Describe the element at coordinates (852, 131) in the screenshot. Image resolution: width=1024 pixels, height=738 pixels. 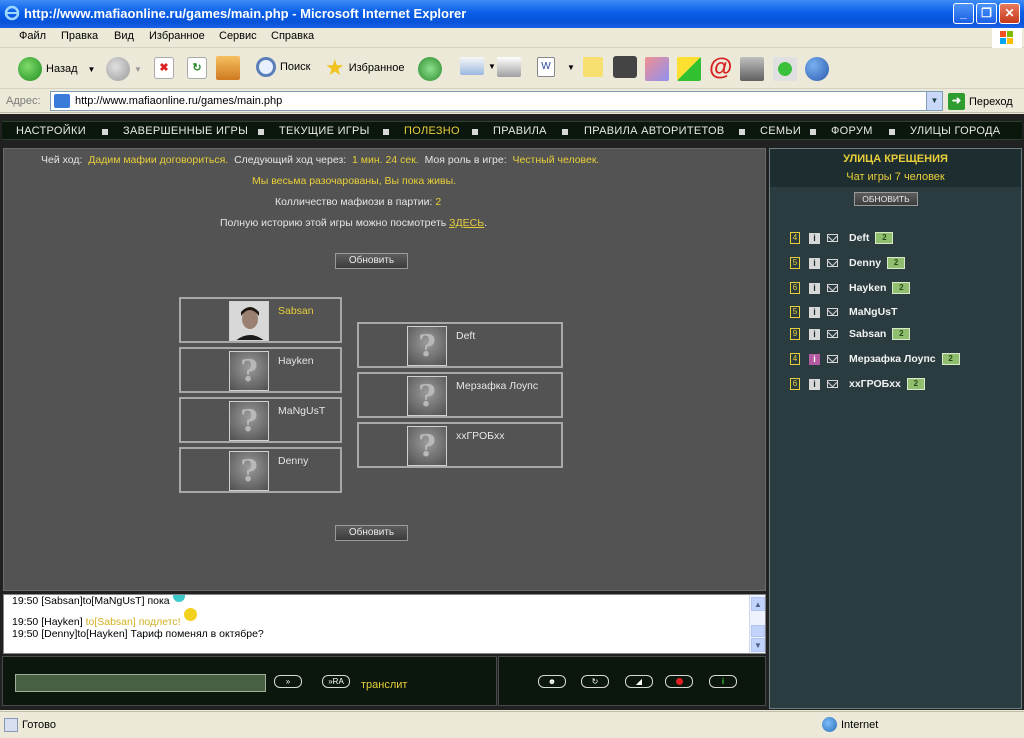
I see `nav-forum: ФОРУМ` at that location.